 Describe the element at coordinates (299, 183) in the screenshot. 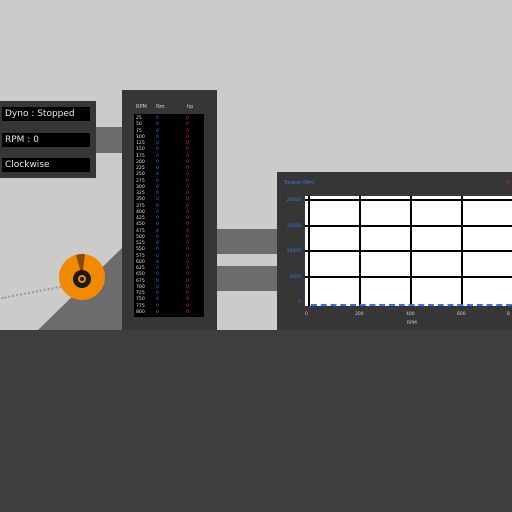

I see `torque-title: Torque (Nm)` at that location.